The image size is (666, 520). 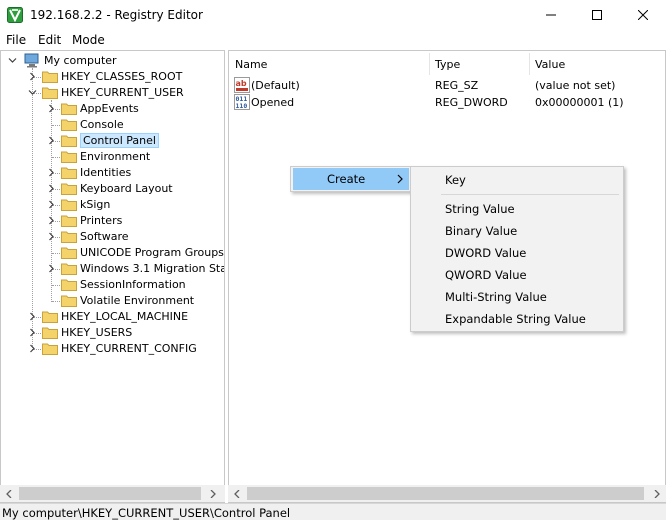 What do you see at coordinates (112, 221) in the screenshot?
I see `tree-row: Printers` at bounding box center [112, 221].